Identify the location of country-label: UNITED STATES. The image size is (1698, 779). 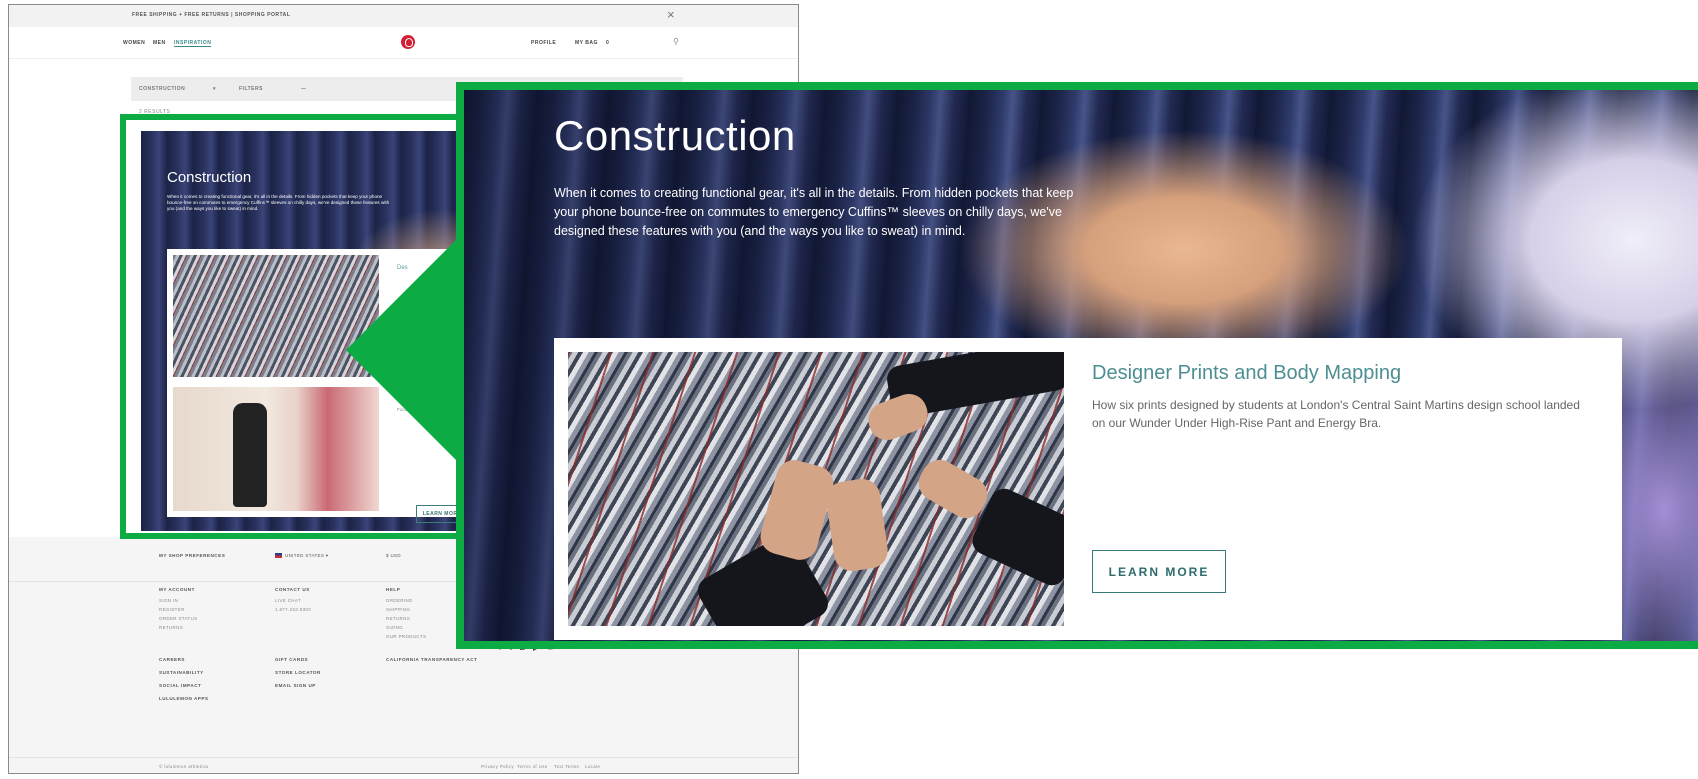
(305, 555).